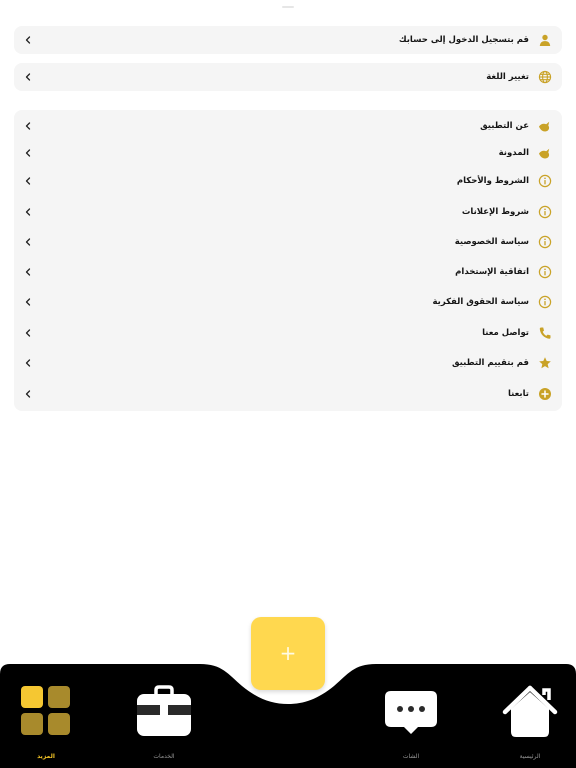  Describe the element at coordinates (480, 302) in the screenshot. I see `menu-item-label: سياسة الحقوق الفكرية` at that location.